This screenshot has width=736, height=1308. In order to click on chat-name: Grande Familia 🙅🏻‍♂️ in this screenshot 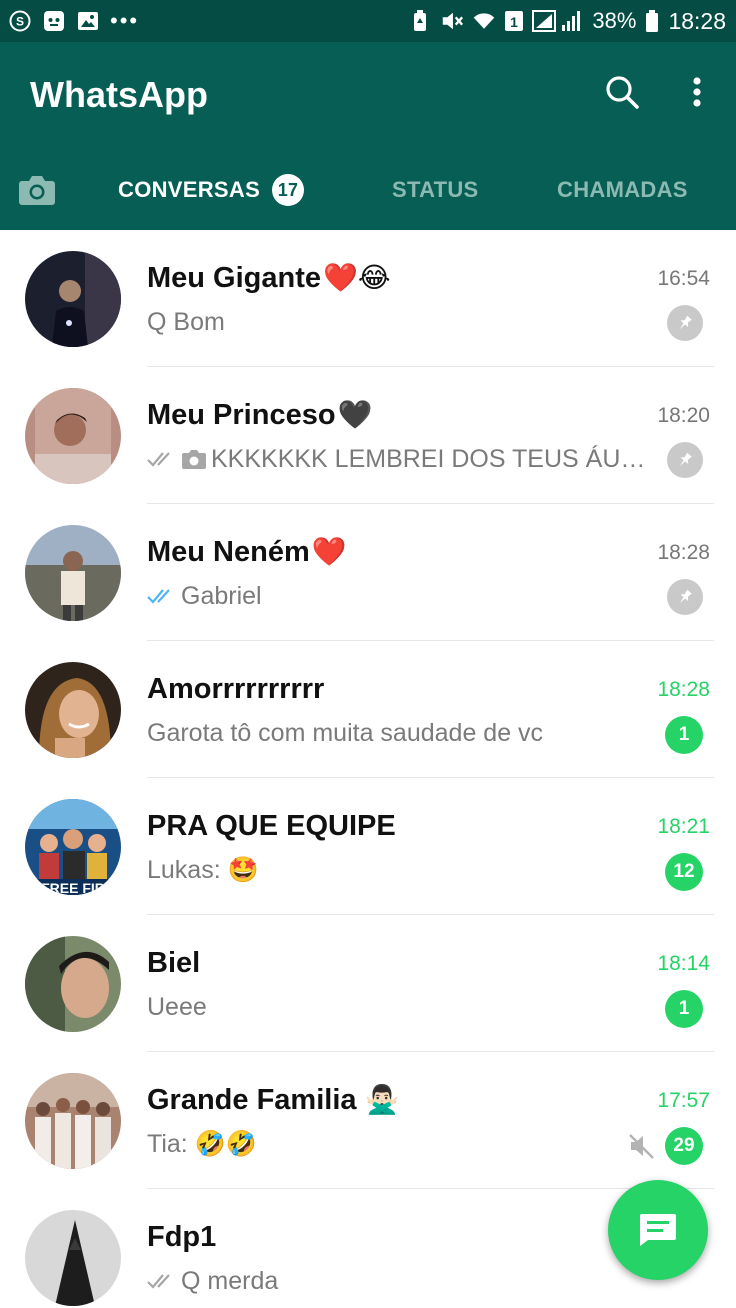, I will do `click(273, 1100)`.